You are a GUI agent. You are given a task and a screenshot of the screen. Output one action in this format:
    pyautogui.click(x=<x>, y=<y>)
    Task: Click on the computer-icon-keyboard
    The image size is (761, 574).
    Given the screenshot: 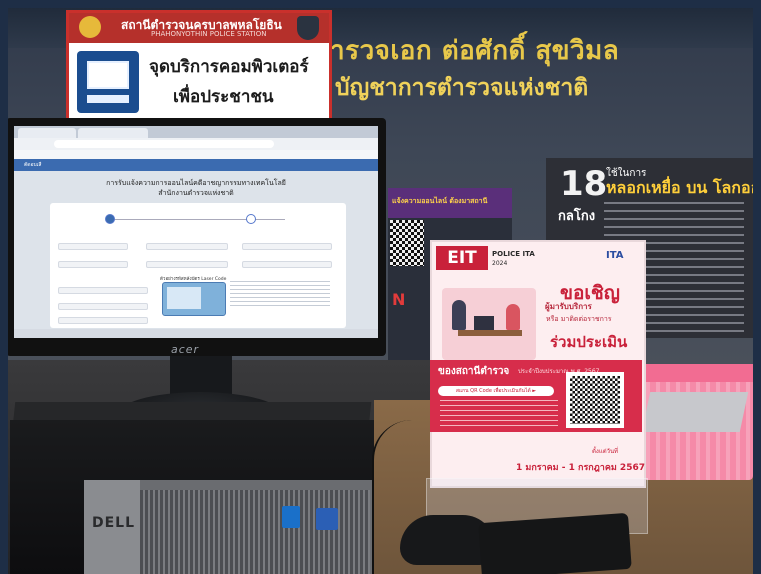 What is the action you would take?
    pyautogui.click(x=108, y=99)
    